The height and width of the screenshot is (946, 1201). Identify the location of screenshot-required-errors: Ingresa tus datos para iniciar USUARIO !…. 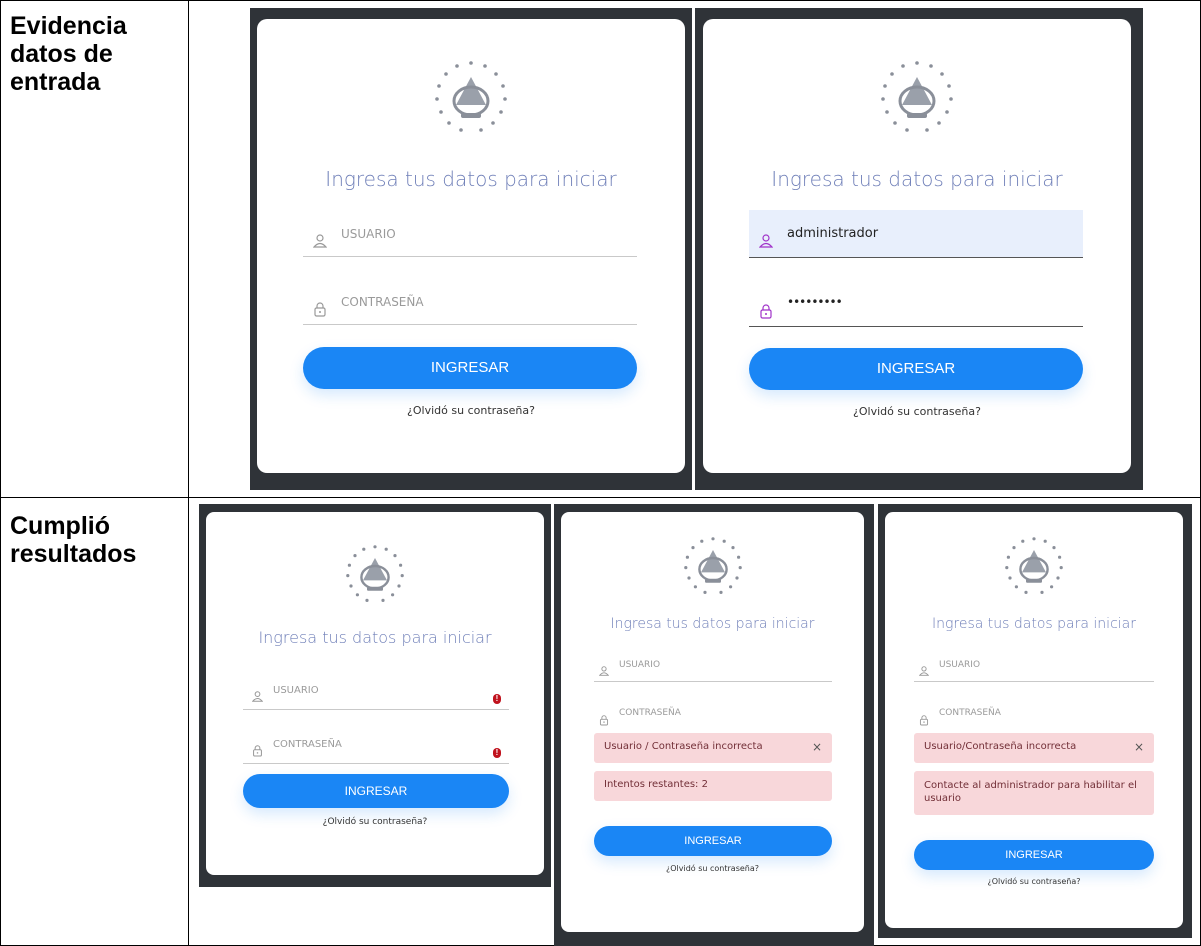
(375, 695).